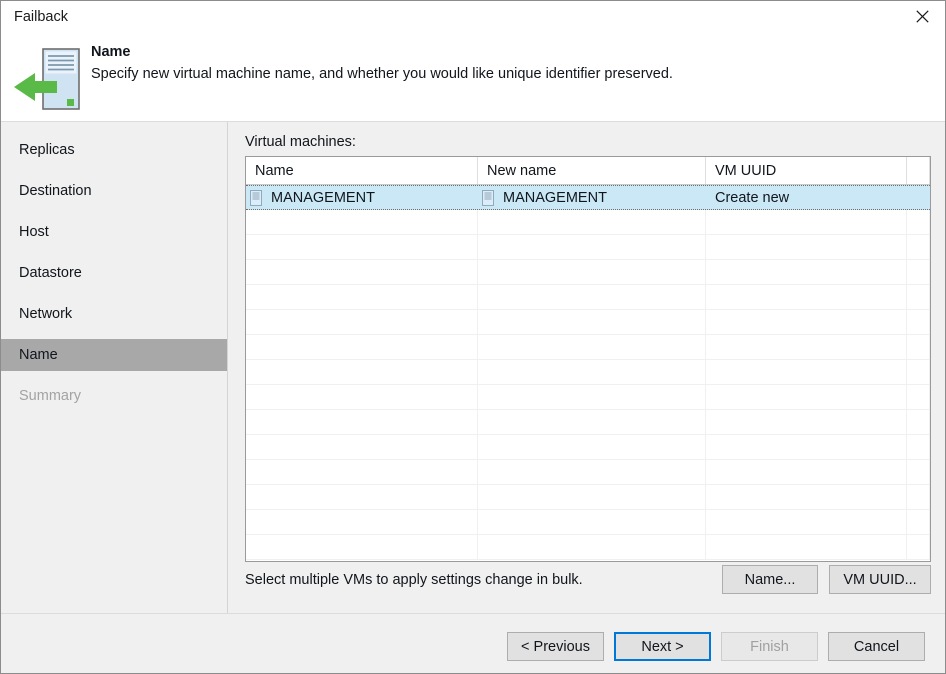  What do you see at coordinates (114, 191) in the screenshot?
I see `sidebar-item-destination: Destination` at bounding box center [114, 191].